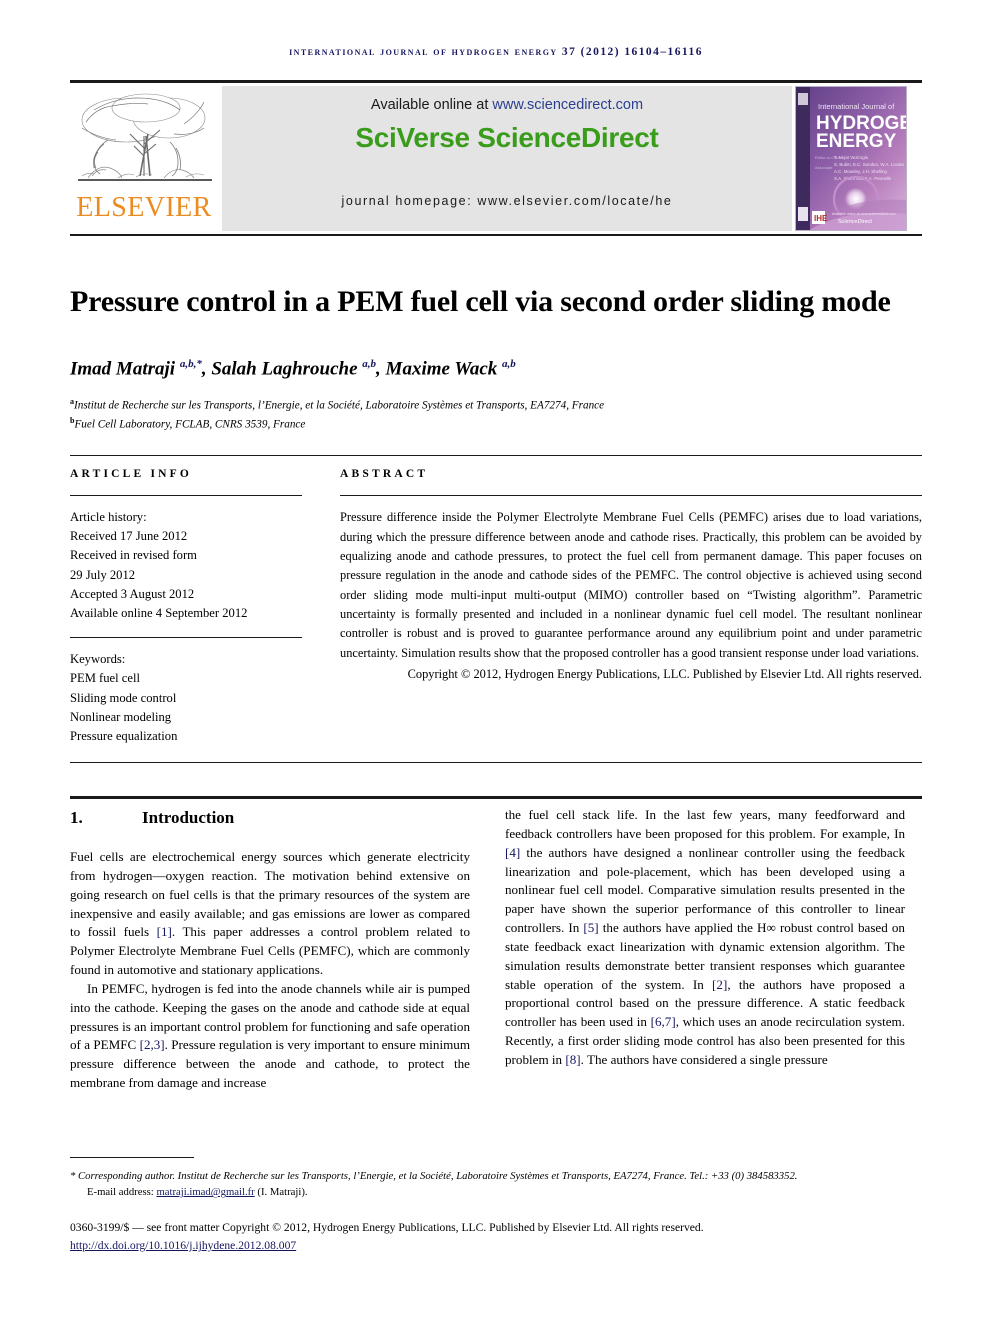  I want to click on article-history-1: Received in revised form, so click(133, 555).